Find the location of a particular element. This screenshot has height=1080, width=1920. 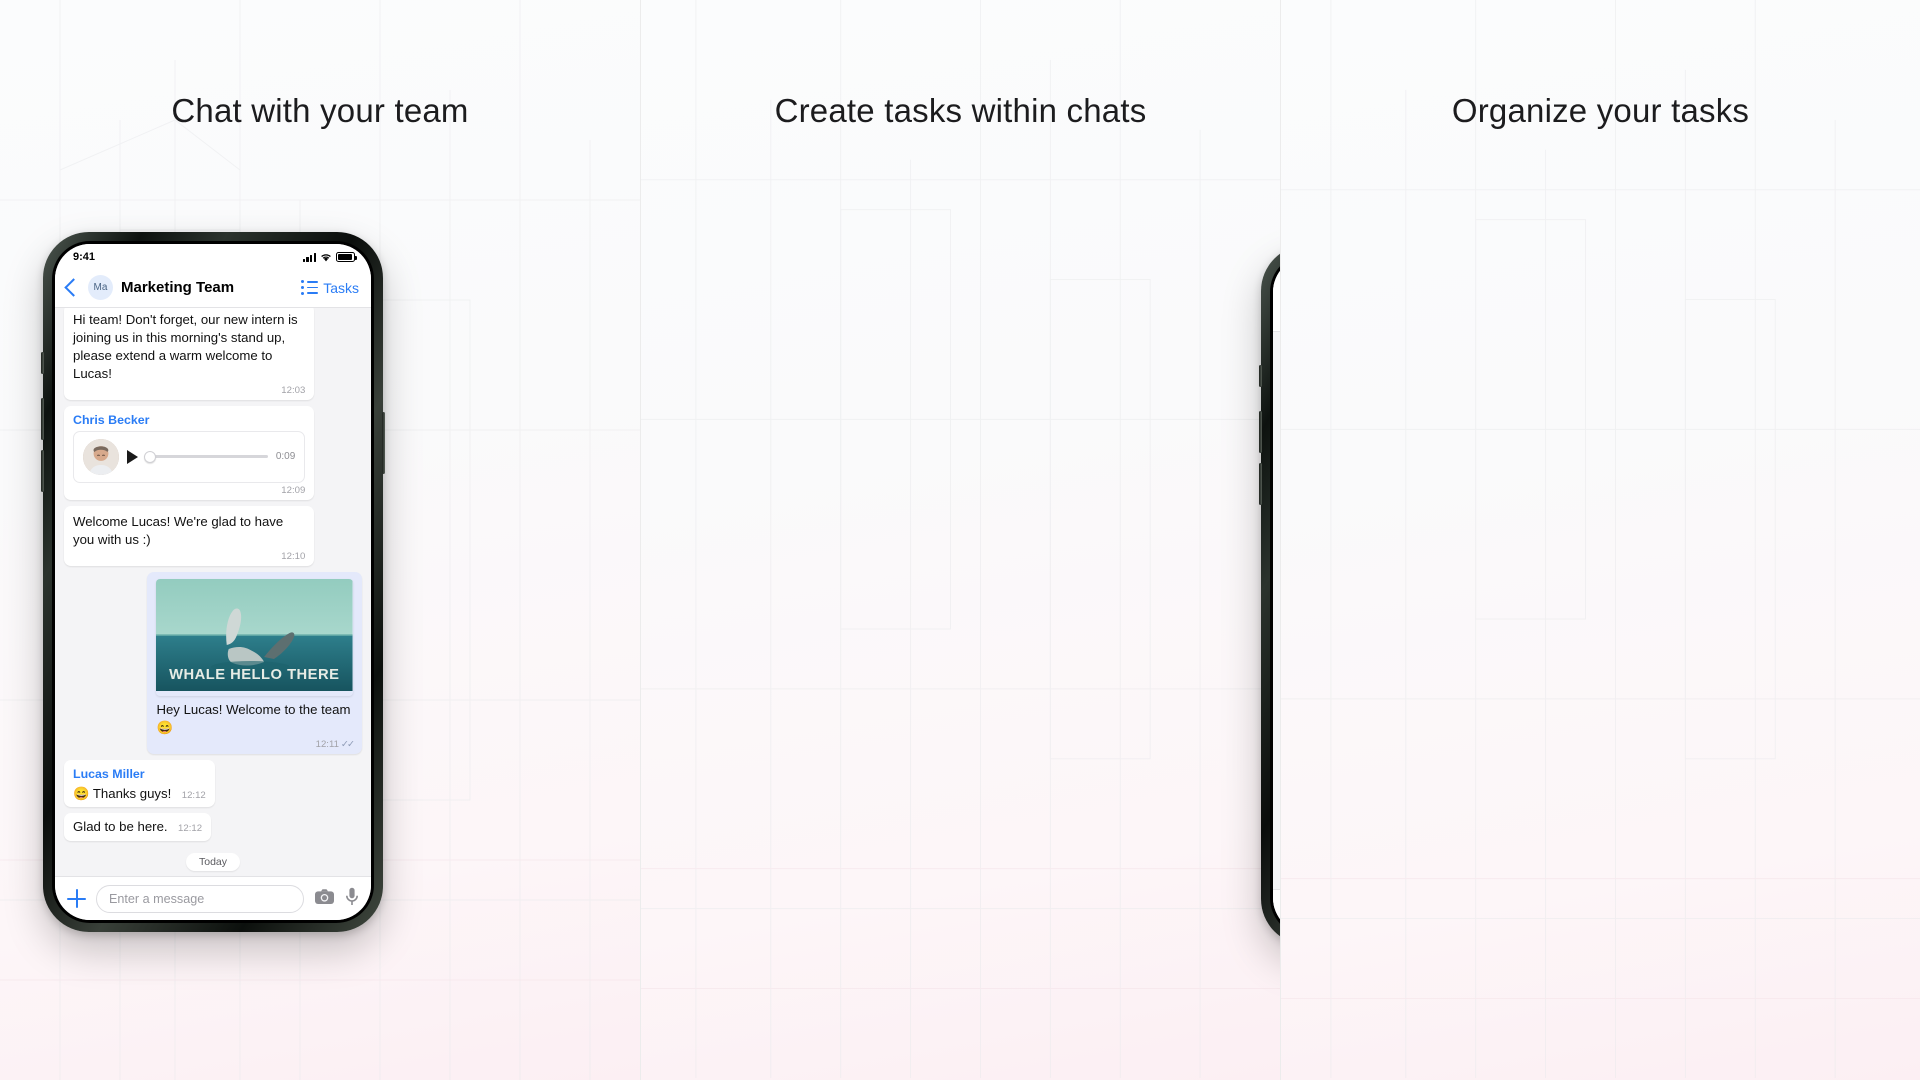

voice-message-bubble: Chris Becker 0:09 12:09 is located at coordinates (189, 452).